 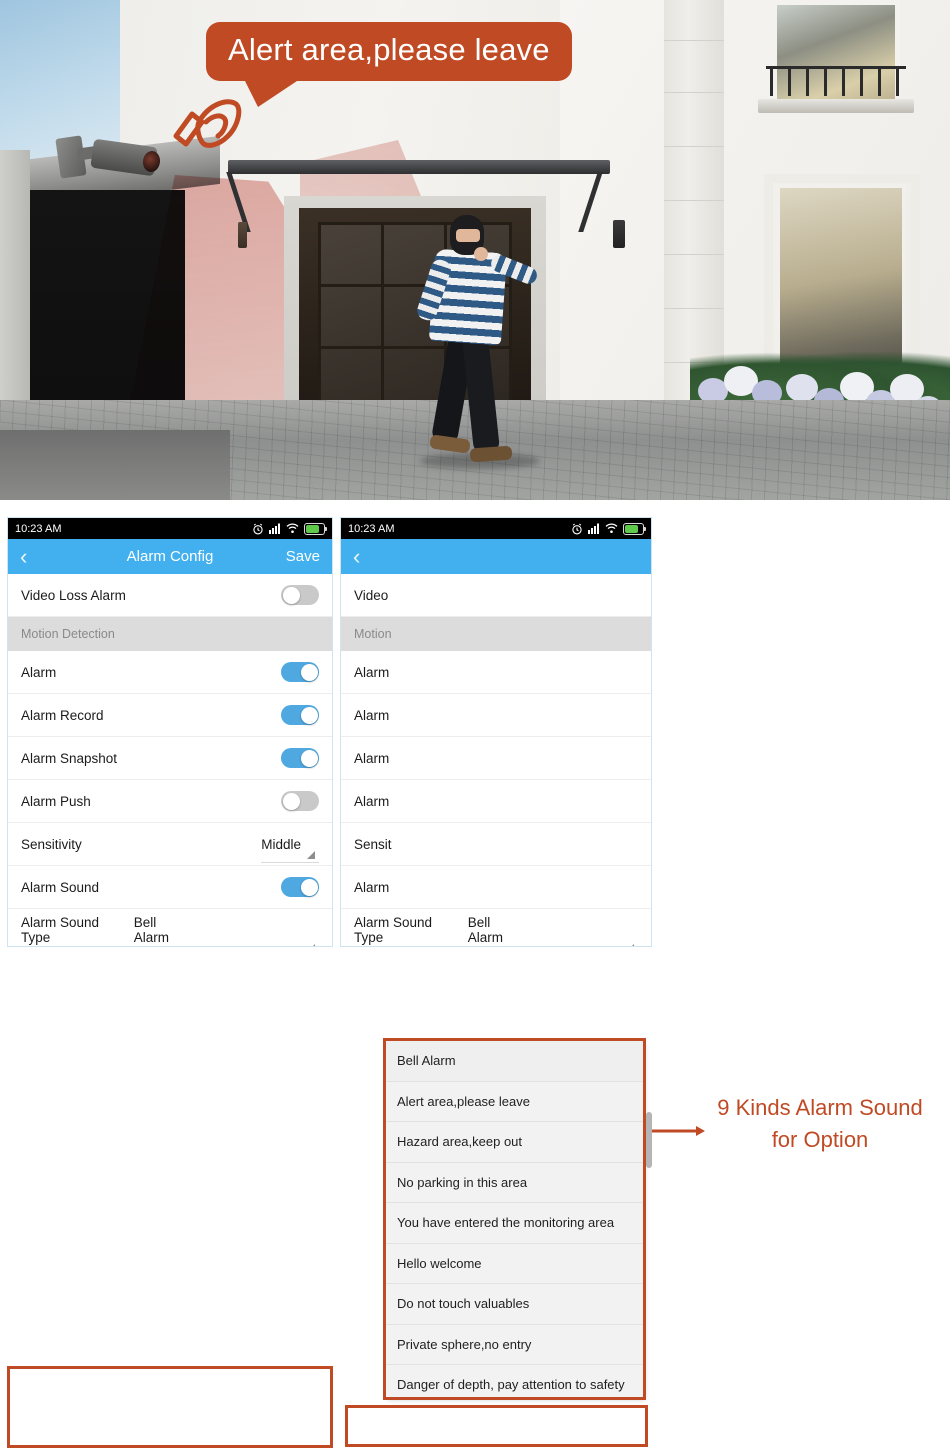 What do you see at coordinates (300, 801) in the screenshot?
I see `toggle-alarm-push` at bounding box center [300, 801].